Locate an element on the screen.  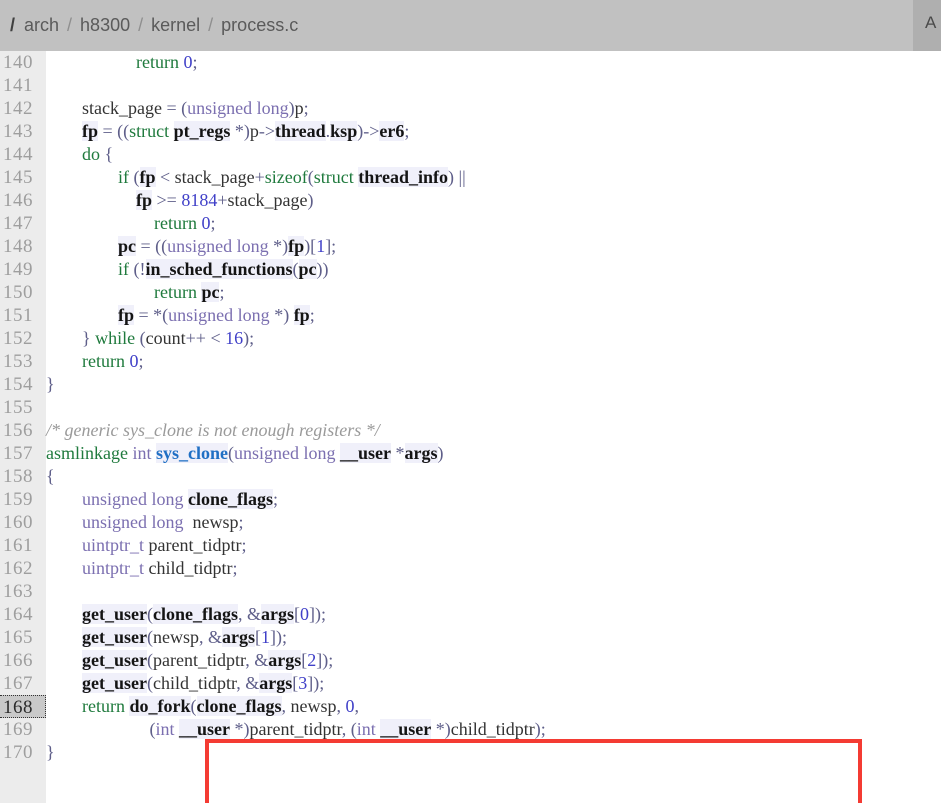
line-number: 143 is located at coordinates (23, 131).